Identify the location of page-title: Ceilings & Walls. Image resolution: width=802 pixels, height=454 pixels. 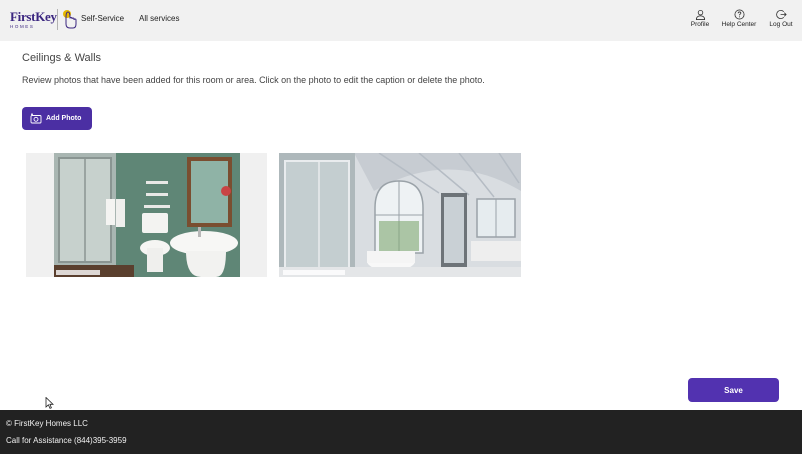
(62, 58).